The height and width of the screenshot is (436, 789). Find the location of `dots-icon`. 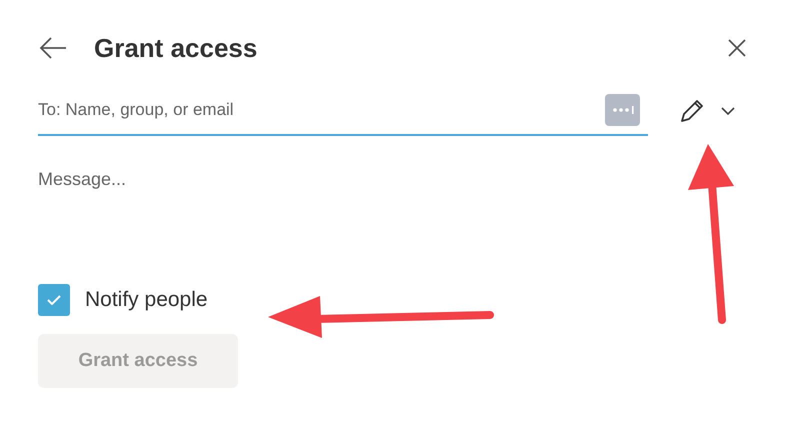

dots-icon is located at coordinates (623, 110).